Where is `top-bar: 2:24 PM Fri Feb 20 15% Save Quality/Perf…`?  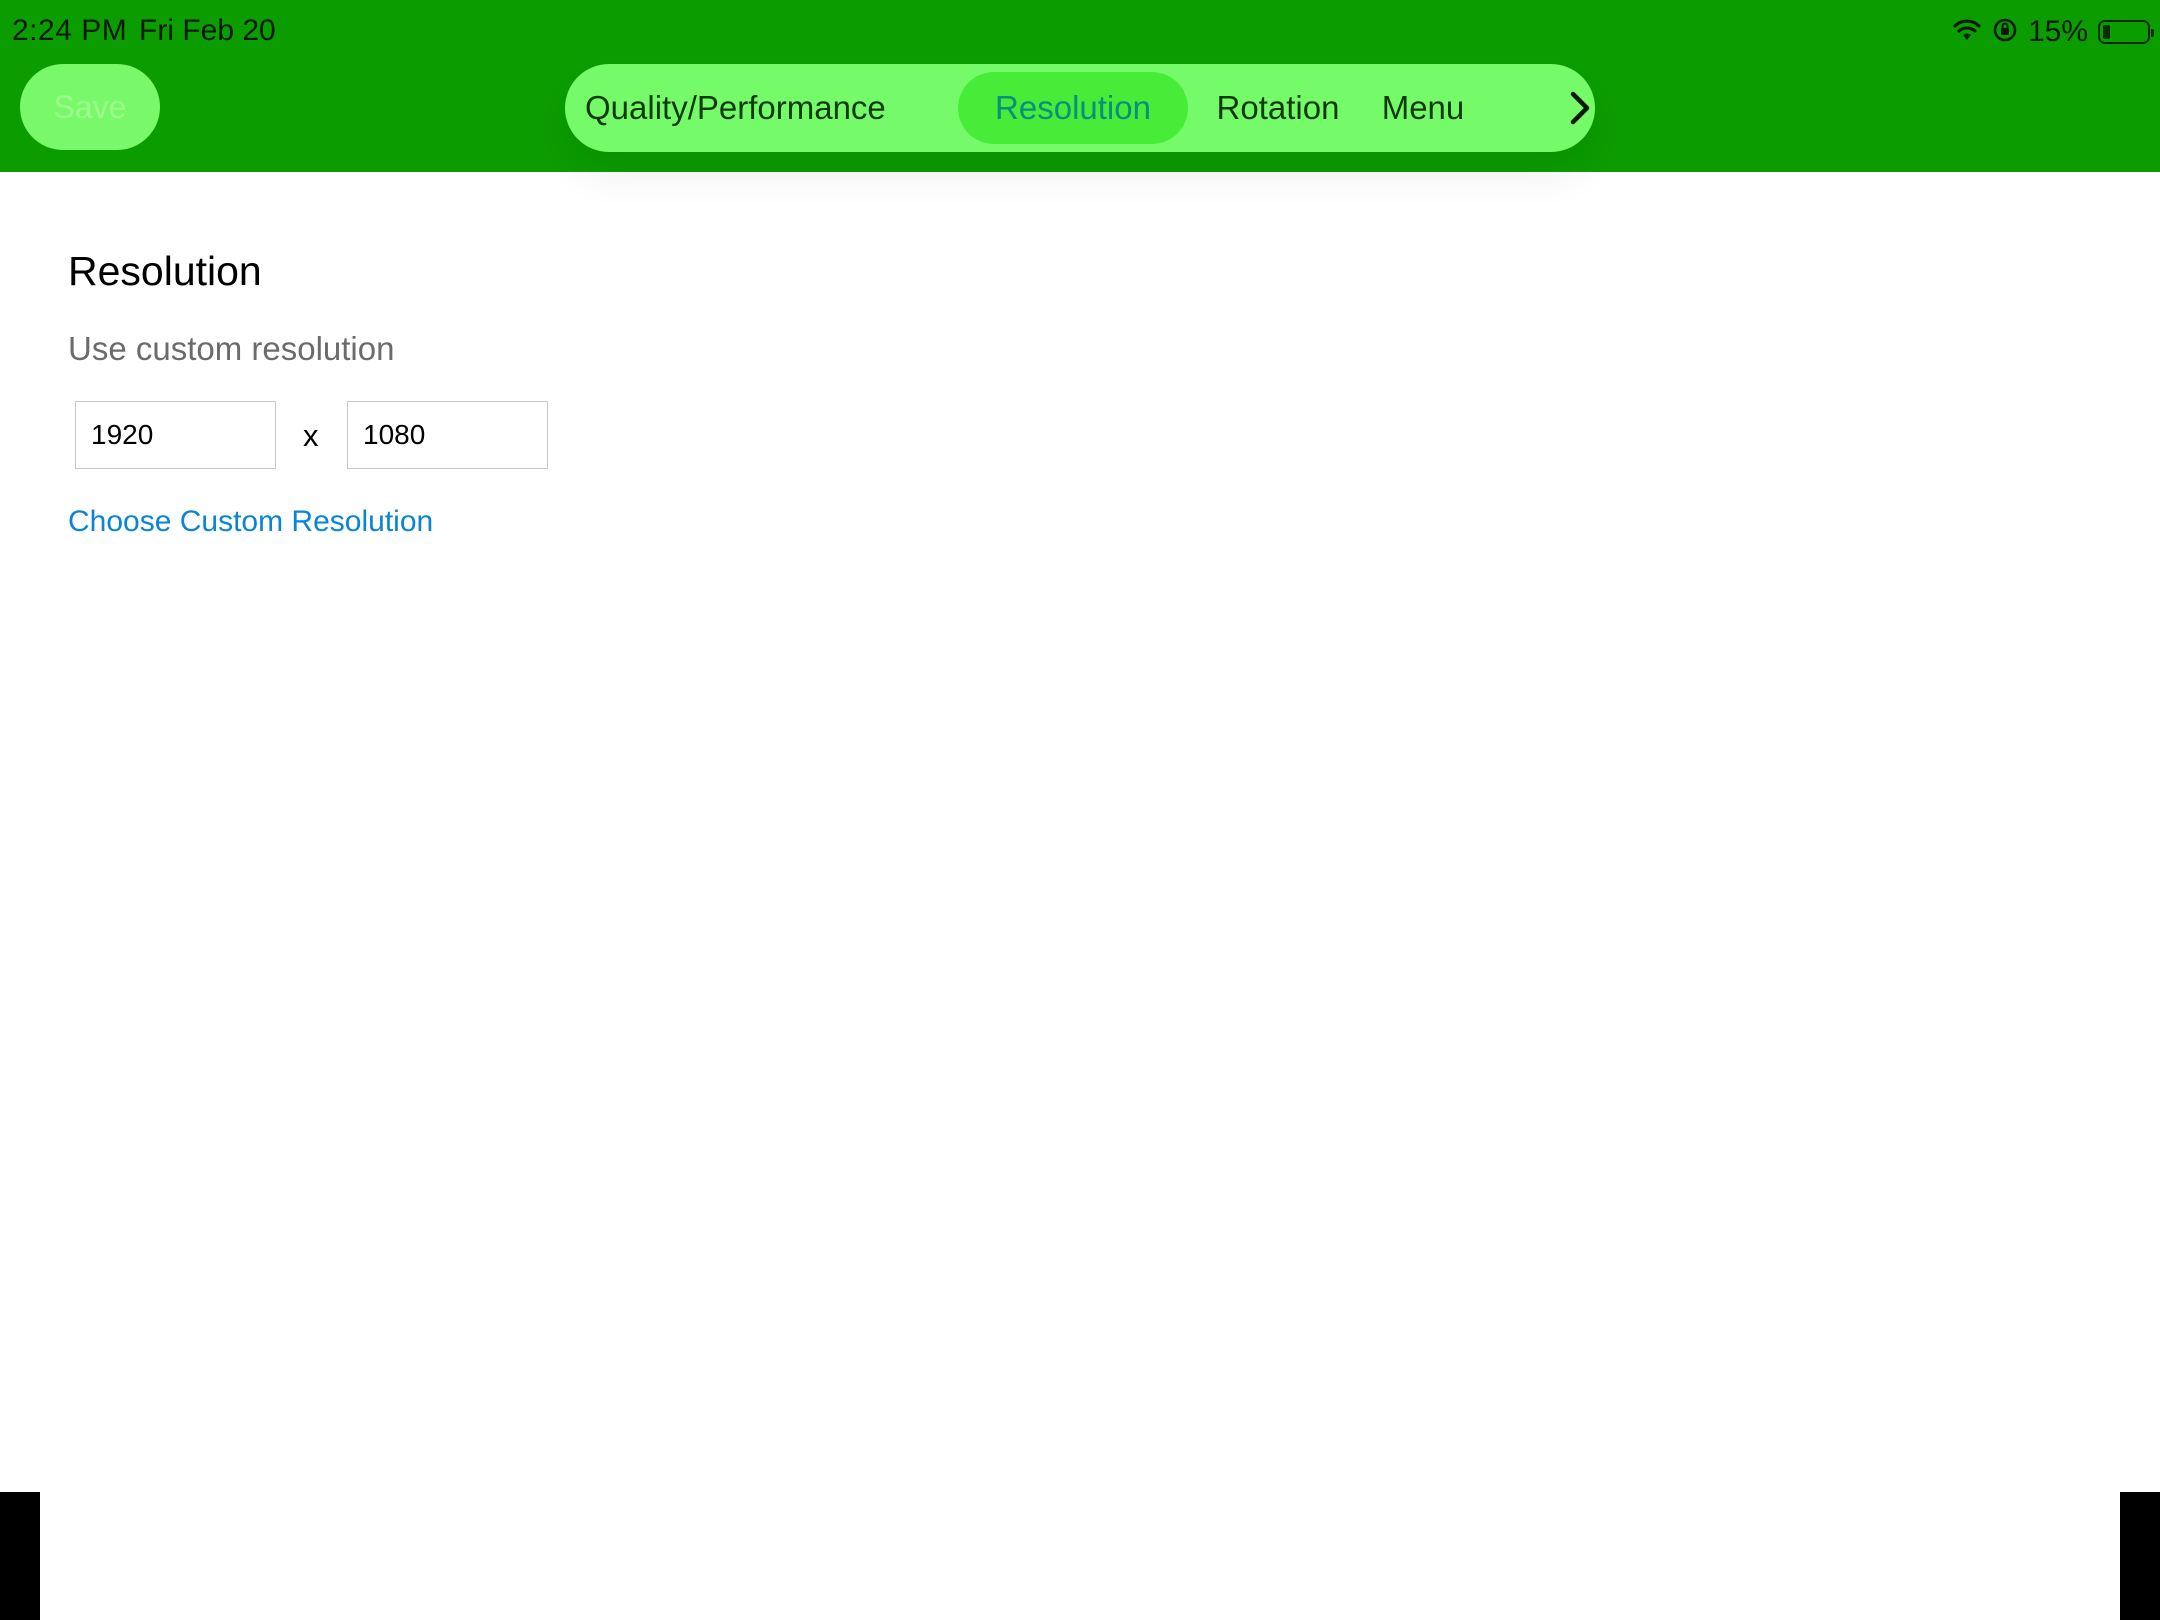 top-bar: 2:24 PM Fri Feb 20 15% Save Quality/Perf… is located at coordinates (1080, 86).